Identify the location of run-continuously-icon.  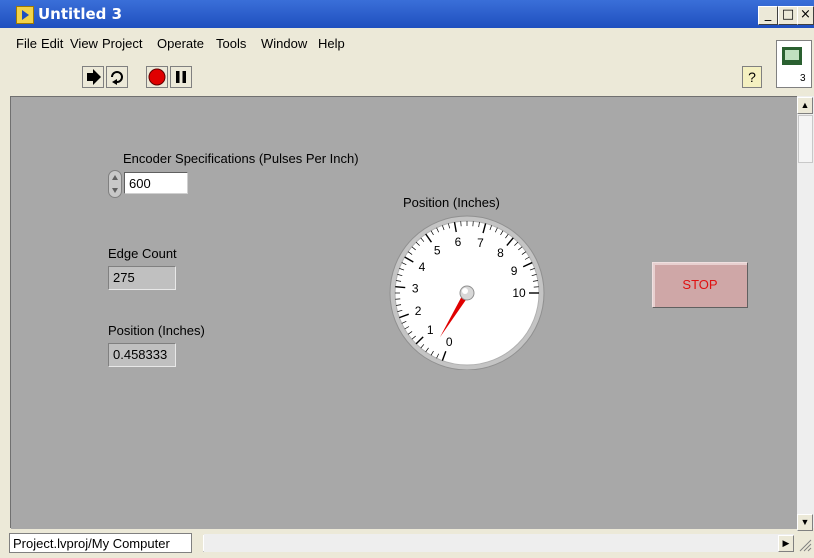
(117, 78).